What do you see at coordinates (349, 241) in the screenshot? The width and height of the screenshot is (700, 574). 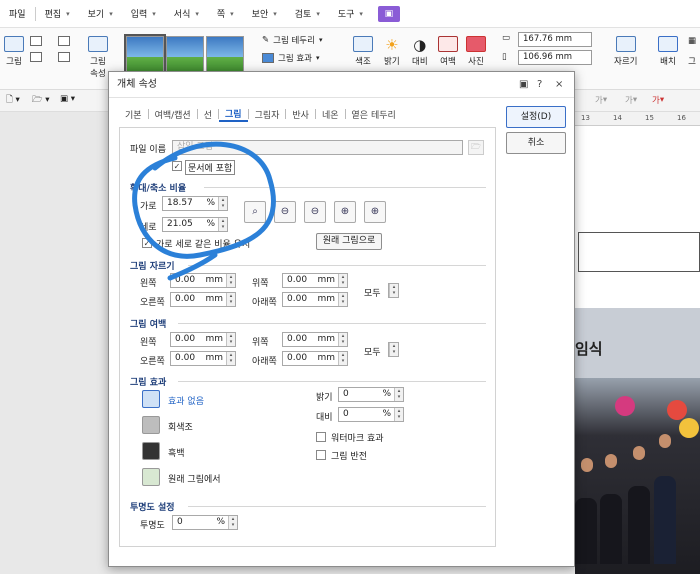 I see `original-picture-button: 원래 그림으로` at bounding box center [349, 241].